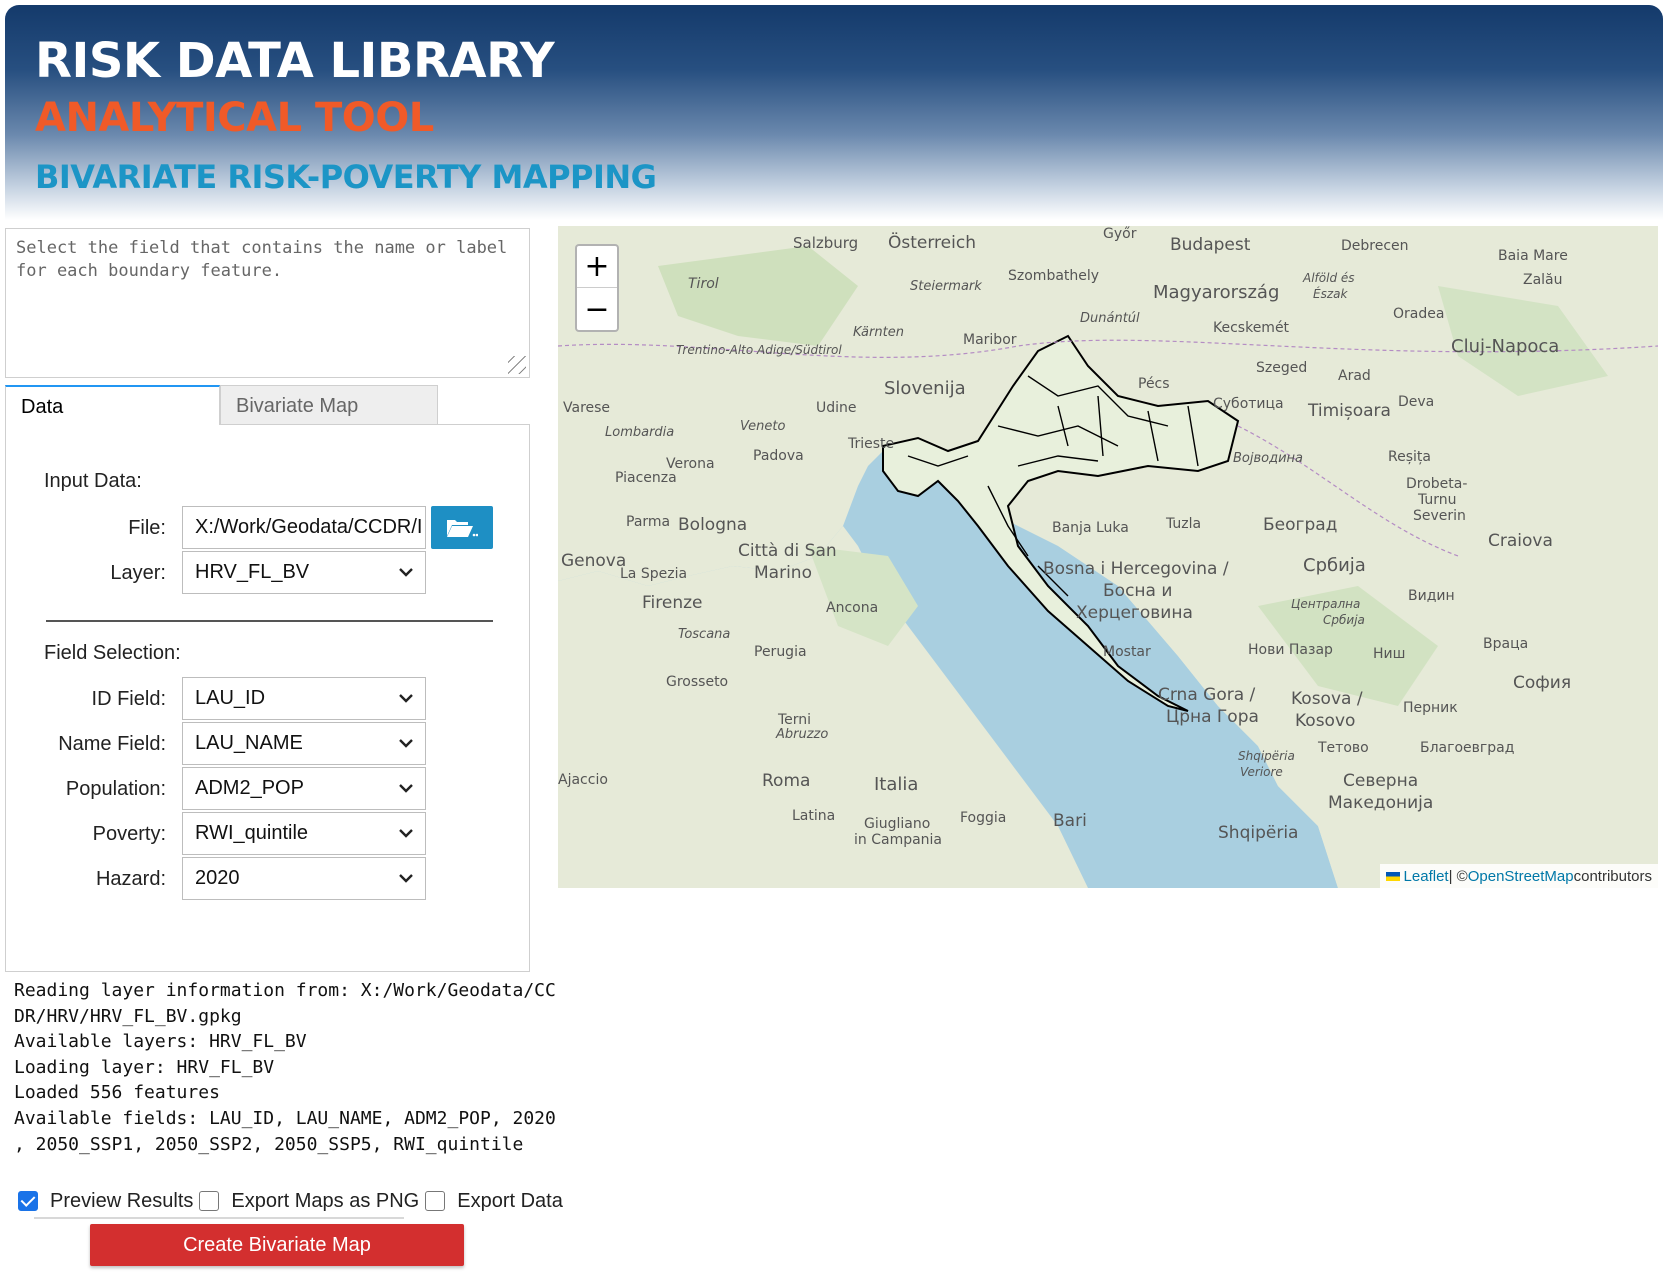  What do you see at coordinates (295, 61) in the screenshot?
I see `app-title: RISK DATA LIBRARY` at bounding box center [295, 61].